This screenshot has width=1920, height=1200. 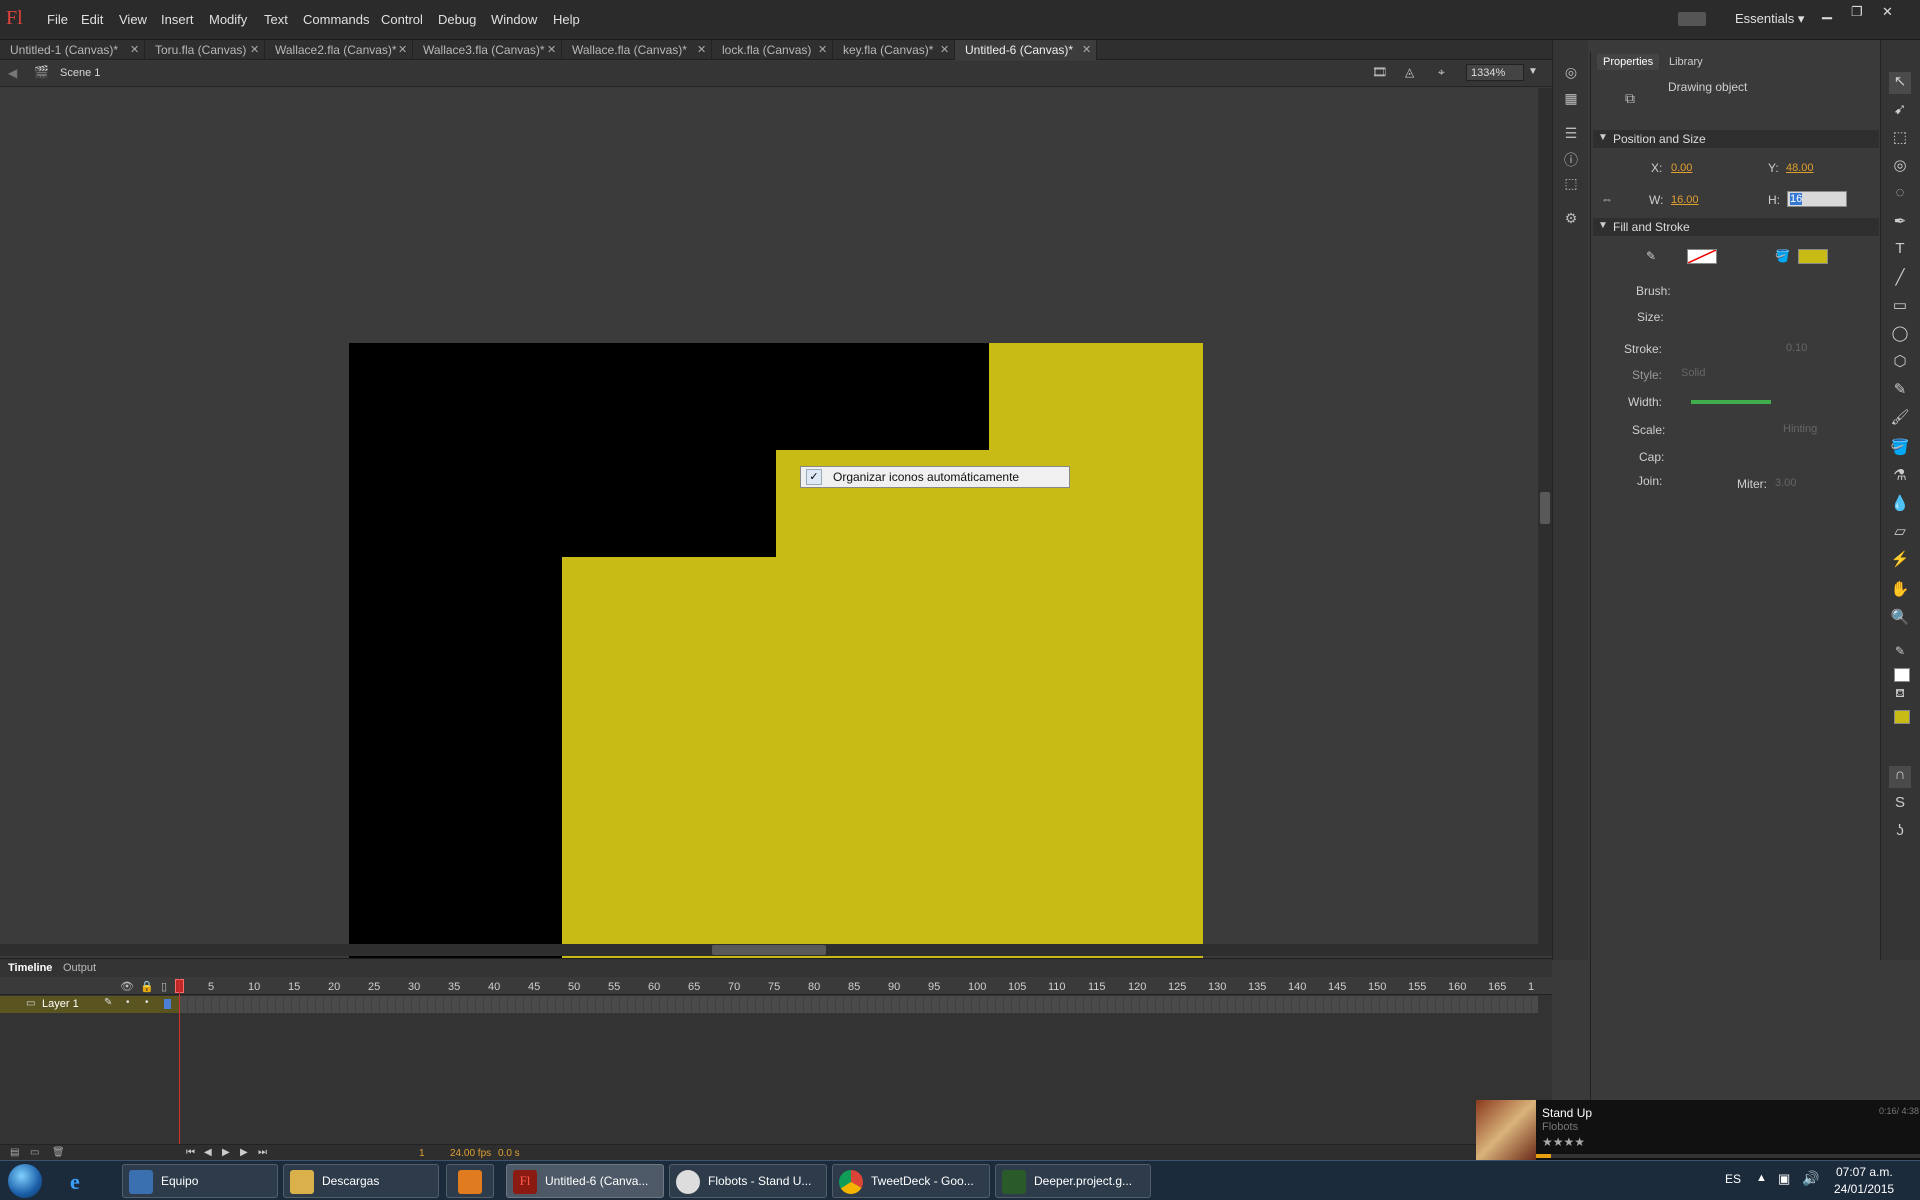 I want to click on start-button, so click(x=25, y=1181).